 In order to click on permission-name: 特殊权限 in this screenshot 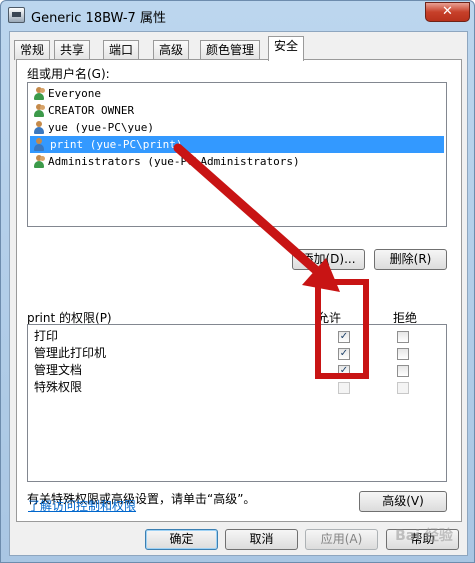, I will do `click(58, 387)`.